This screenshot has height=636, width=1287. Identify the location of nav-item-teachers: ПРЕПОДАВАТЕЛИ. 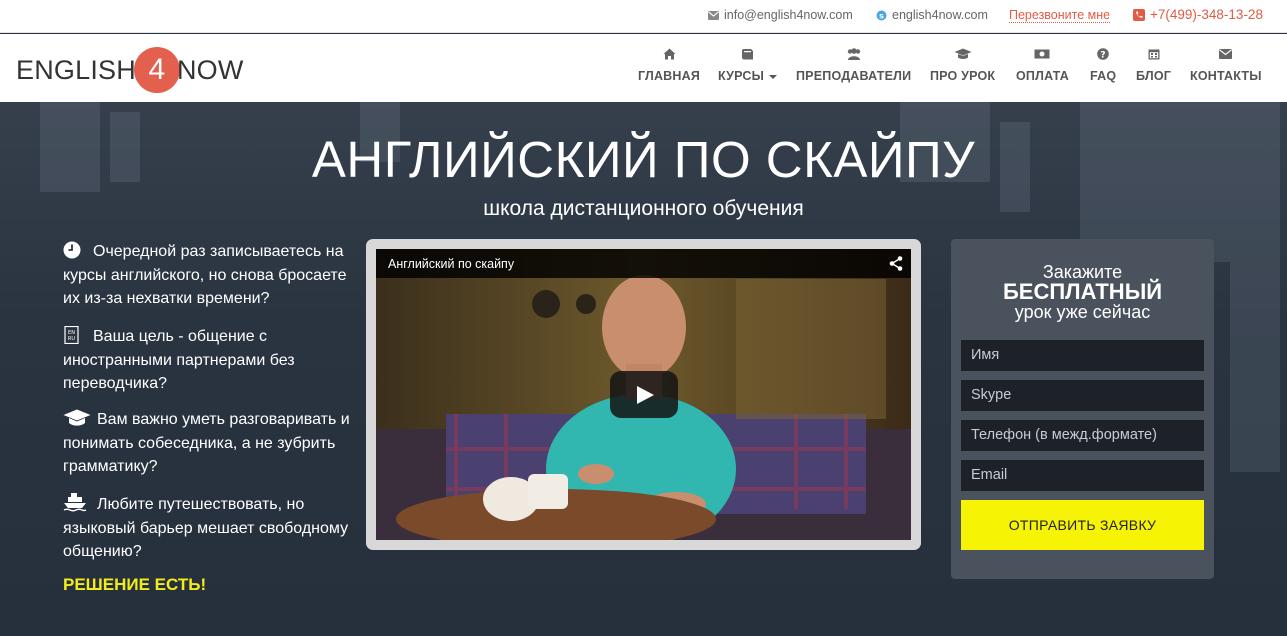
(853, 65).